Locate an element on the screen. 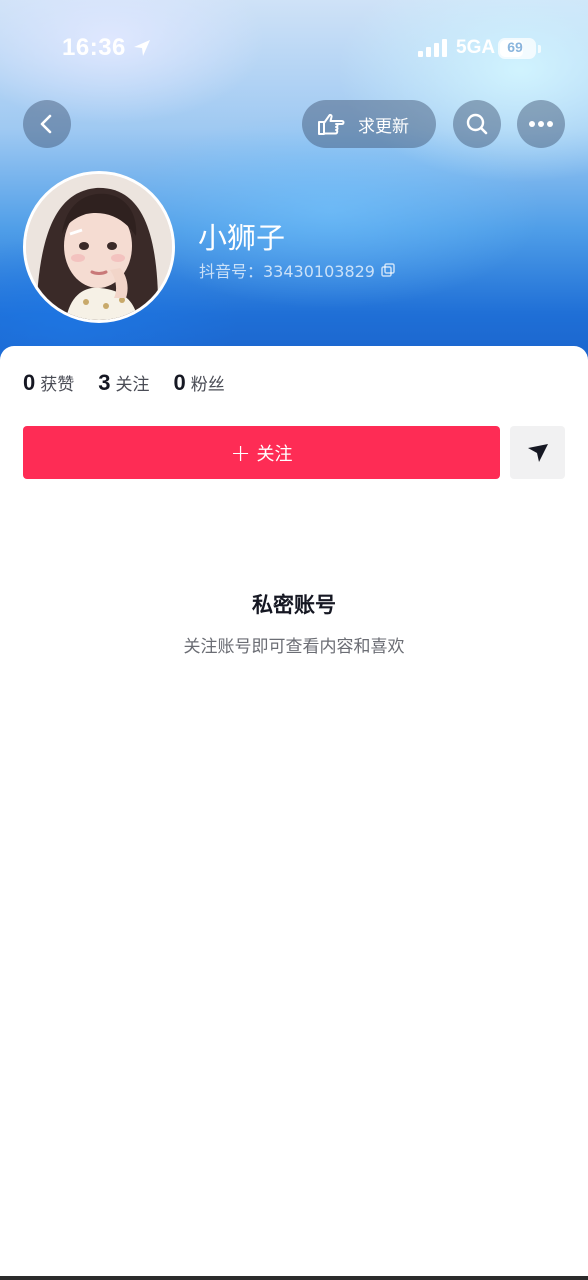  pointing-hand-icon is located at coordinates (331, 124).